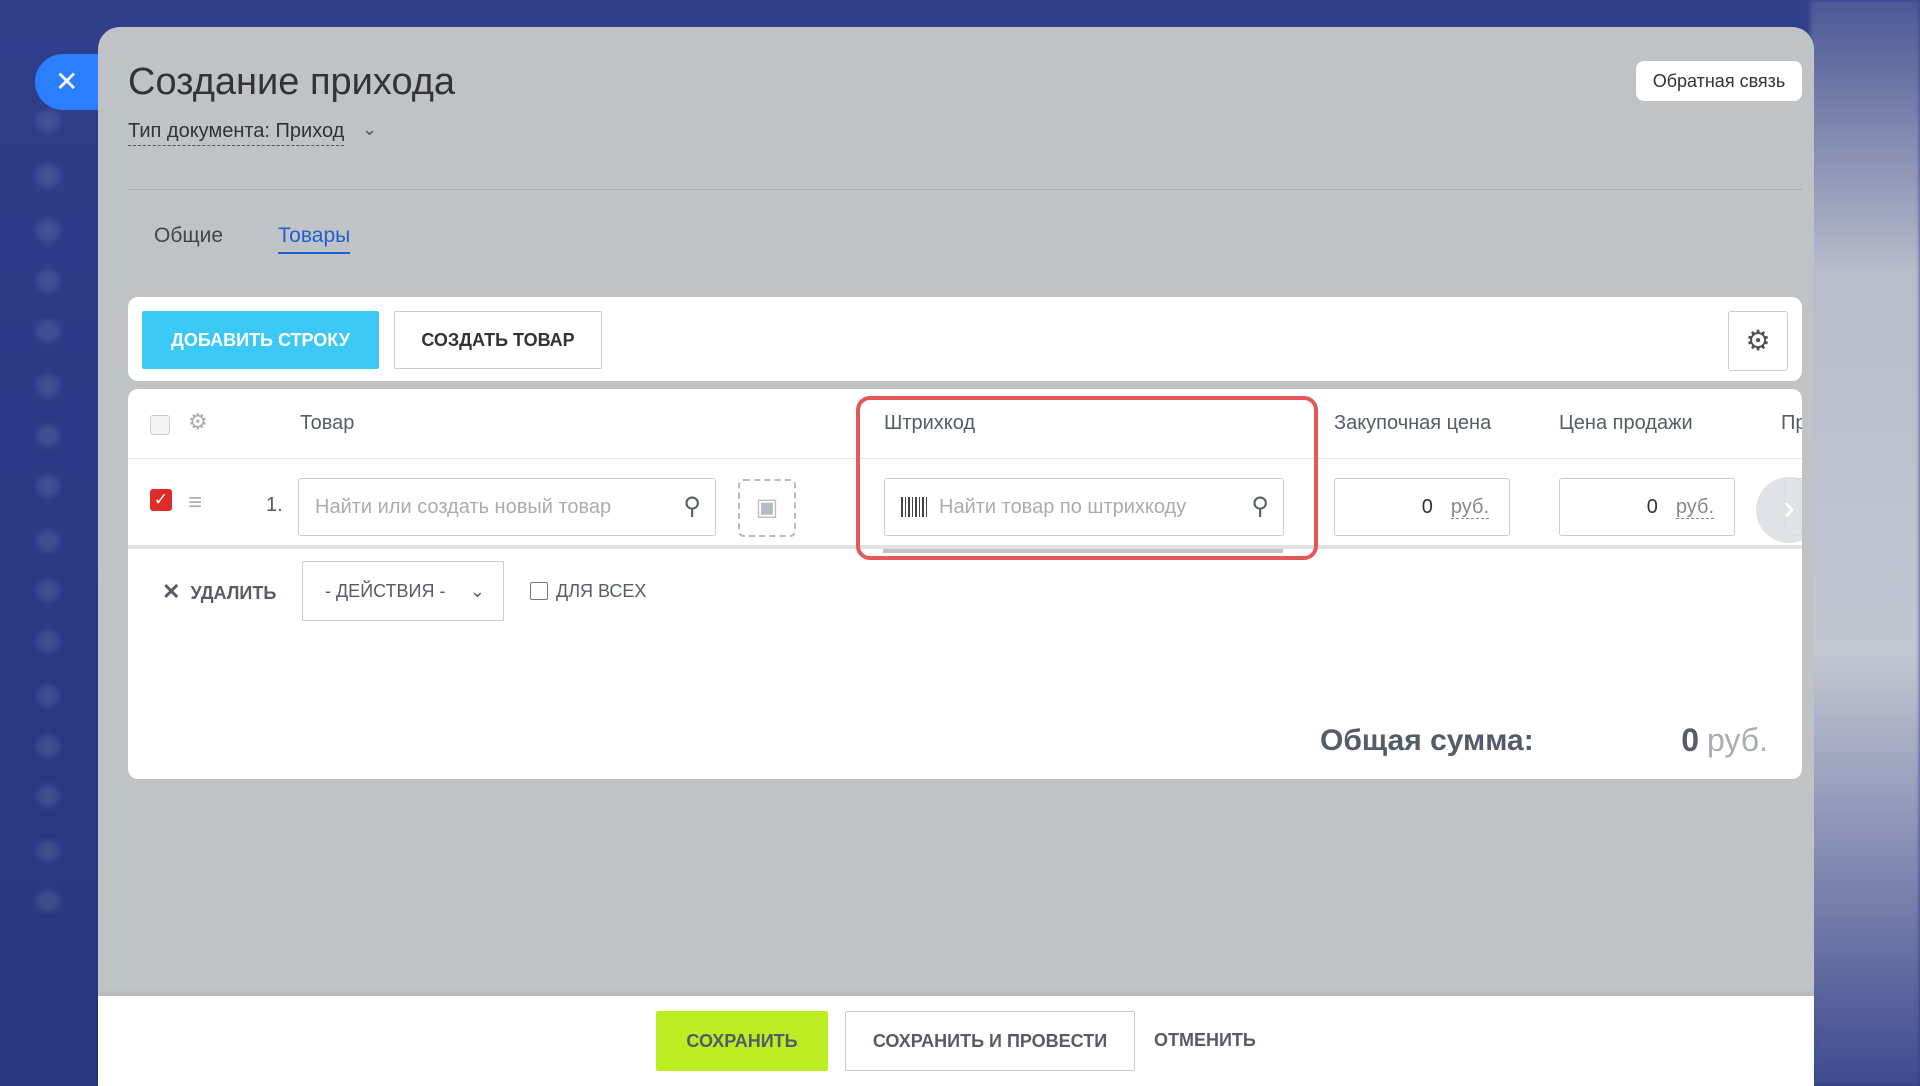 The image size is (1920, 1086). Describe the element at coordinates (1427, 740) in the screenshot. I see `total-label: Общая сумма:` at that location.